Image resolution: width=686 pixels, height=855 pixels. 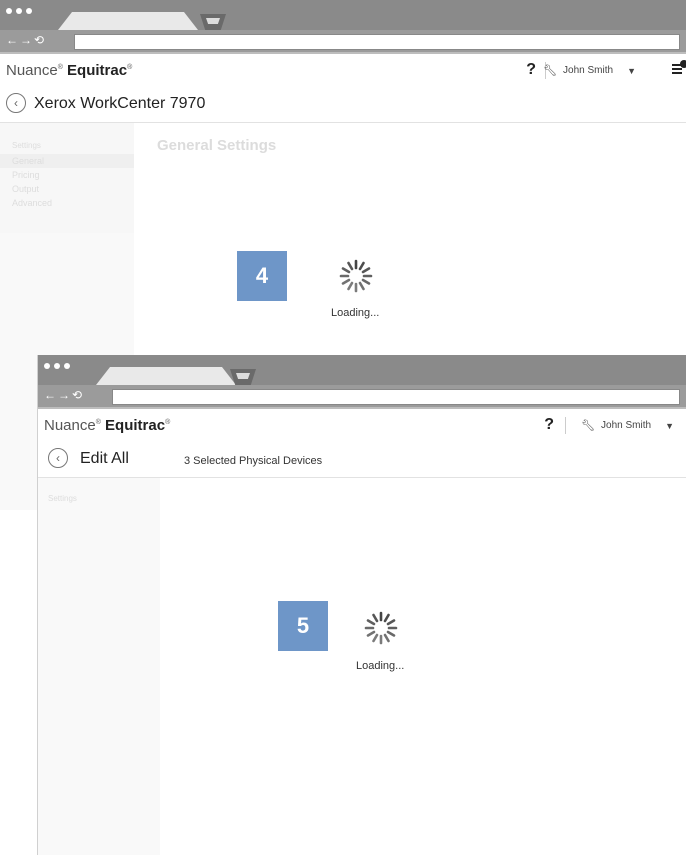 I want to click on sidebar-item-advanced: Advanced, so click(x=67, y=203).